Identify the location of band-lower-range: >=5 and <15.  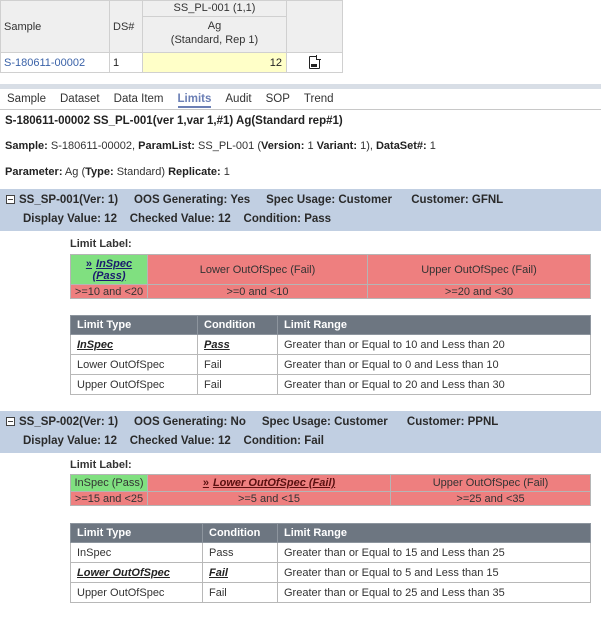
(269, 498).